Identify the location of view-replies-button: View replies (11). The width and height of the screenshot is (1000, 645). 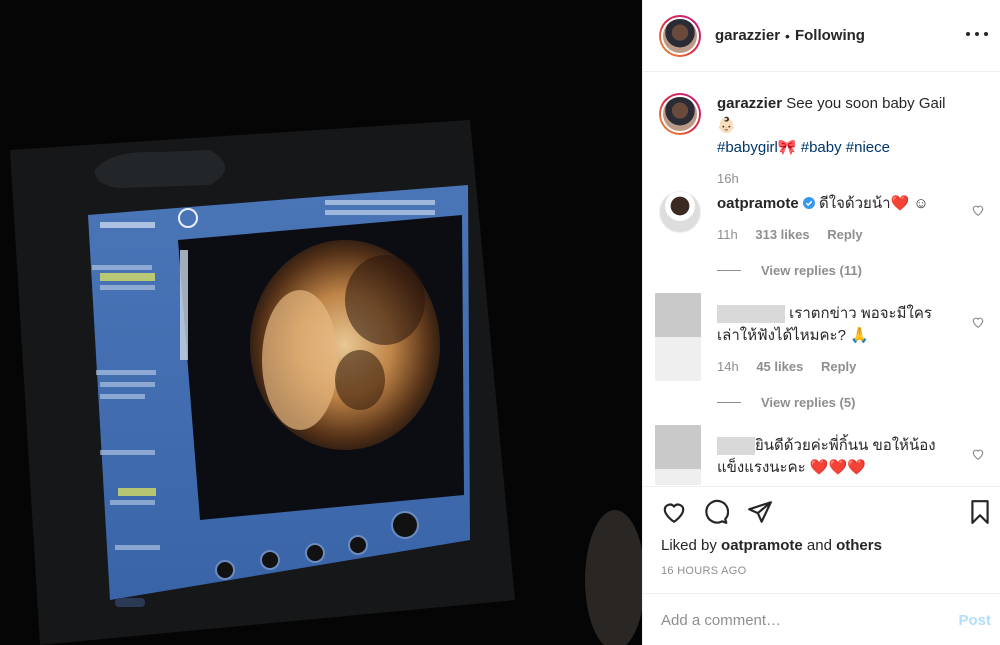
(789, 270).